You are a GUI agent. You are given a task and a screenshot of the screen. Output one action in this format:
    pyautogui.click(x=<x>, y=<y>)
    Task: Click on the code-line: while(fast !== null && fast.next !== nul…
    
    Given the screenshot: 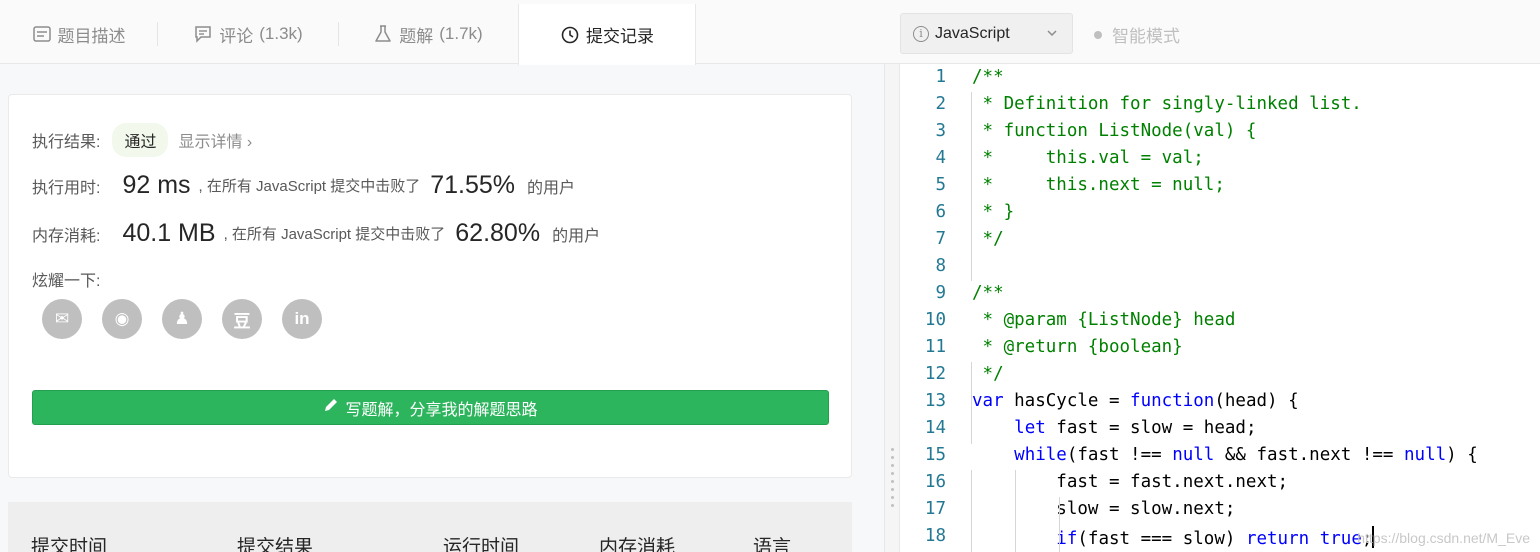 What is the action you would take?
    pyautogui.click(x=1246, y=455)
    